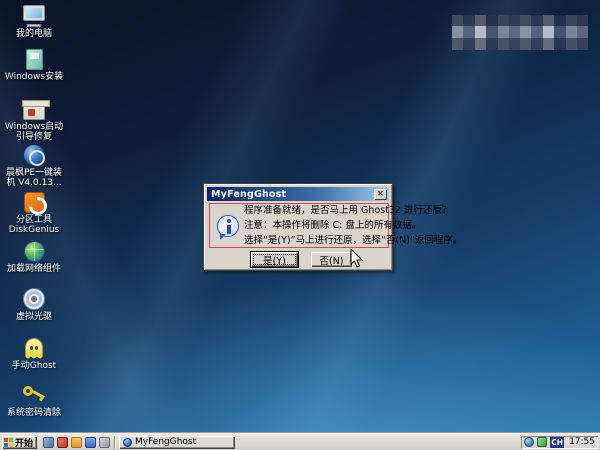 The height and width of the screenshot is (450, 600). I want to click on desktop-icon-manual-ghost: 手动Ghost, so click(34, 352).